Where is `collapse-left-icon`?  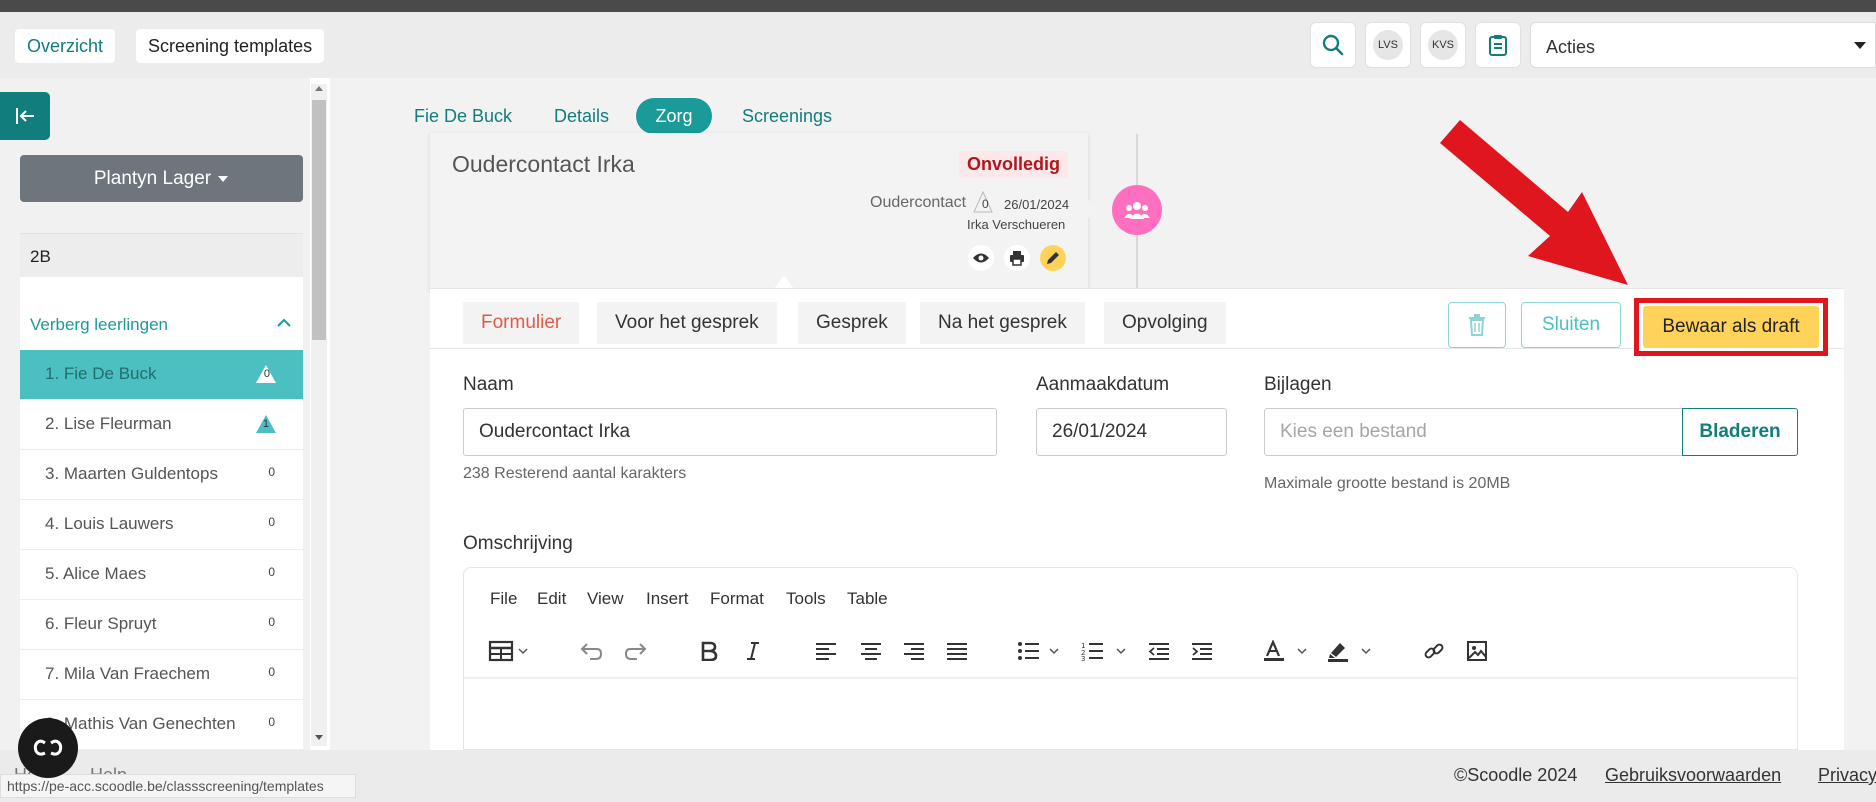
collapse-left-icon is located at coordinates (25, 116).